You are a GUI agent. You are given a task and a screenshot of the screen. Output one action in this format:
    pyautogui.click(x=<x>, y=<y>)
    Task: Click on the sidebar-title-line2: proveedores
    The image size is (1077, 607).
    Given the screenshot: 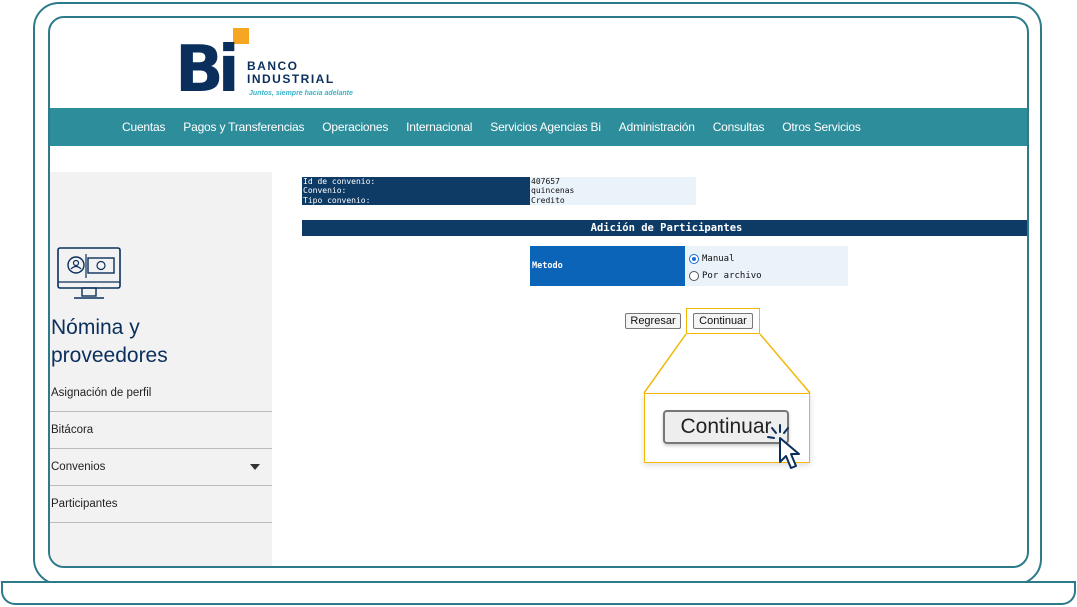 What is the action you would take?
    pyautogui.click(x=109, y=355)
    